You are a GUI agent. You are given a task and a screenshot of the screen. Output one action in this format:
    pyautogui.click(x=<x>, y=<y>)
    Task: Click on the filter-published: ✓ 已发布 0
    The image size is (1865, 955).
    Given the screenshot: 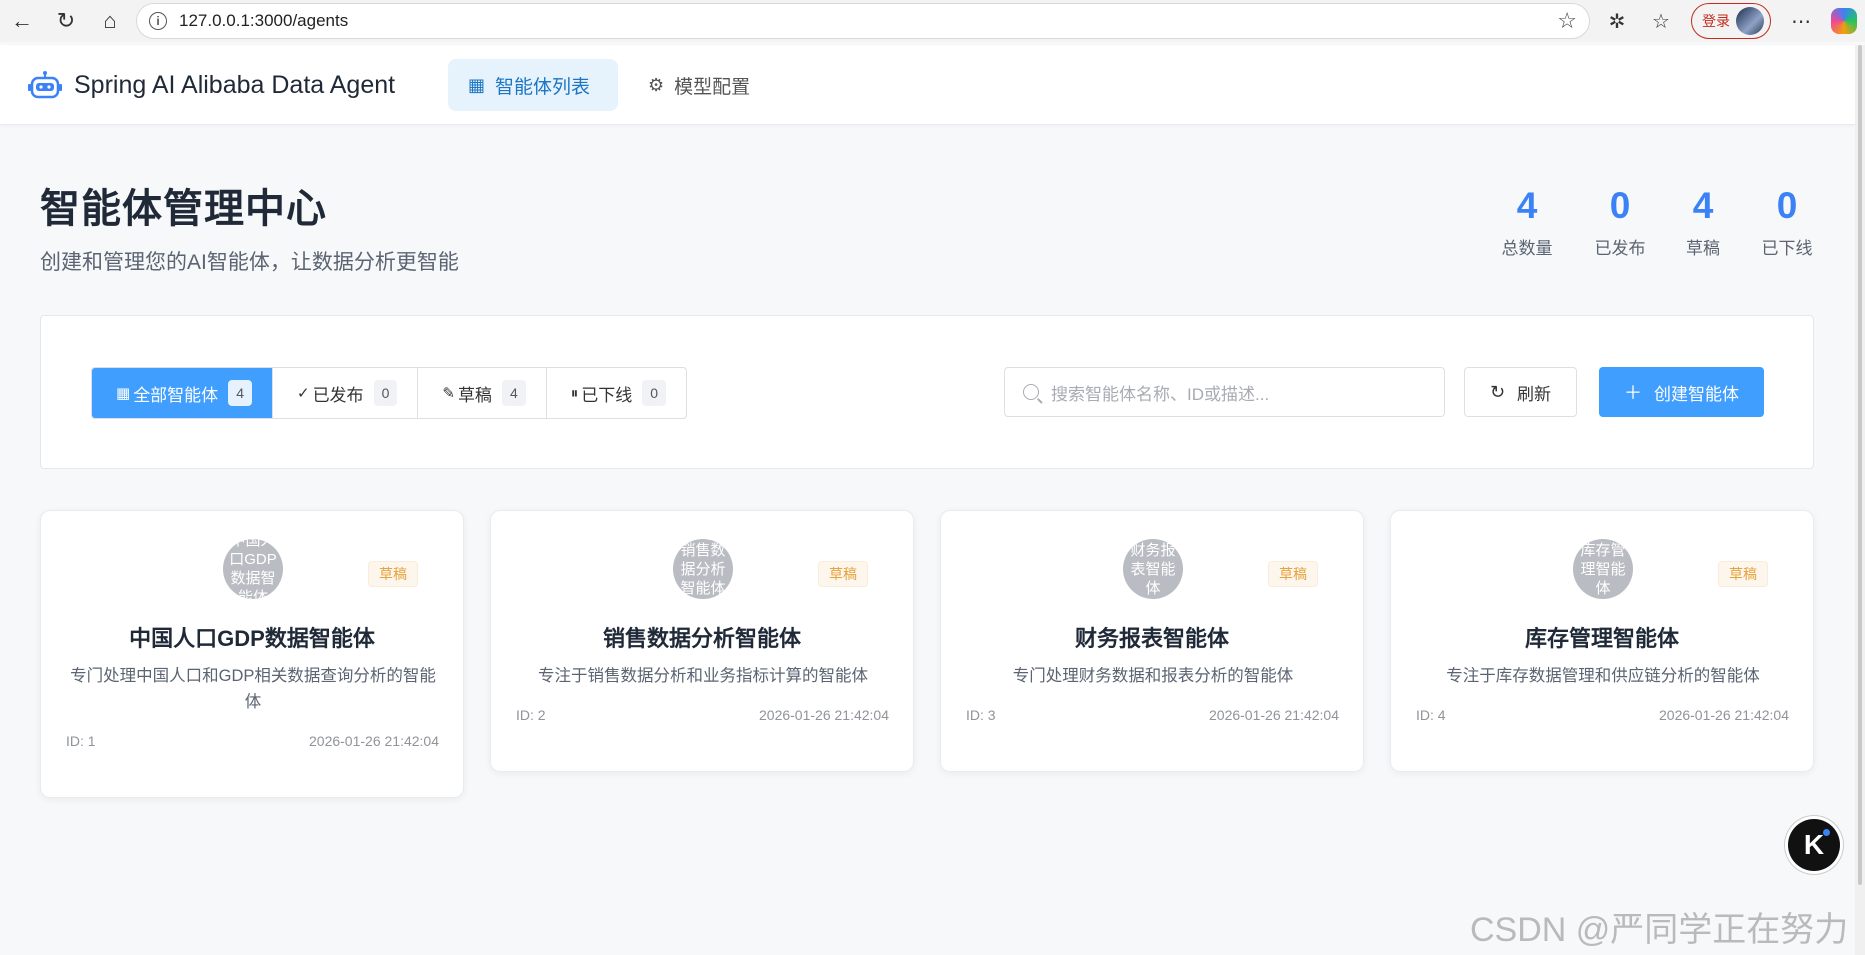 What is the action you would take?
    pyautogui.click(x=346, y=393)
    